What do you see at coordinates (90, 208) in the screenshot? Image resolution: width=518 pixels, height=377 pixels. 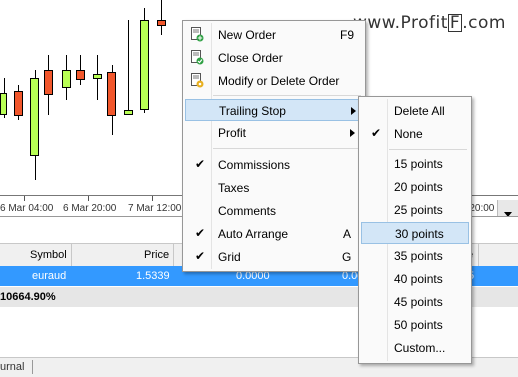 I see `x-axis-label: 6 Mar 20:00` at bounding box center [90, 208].